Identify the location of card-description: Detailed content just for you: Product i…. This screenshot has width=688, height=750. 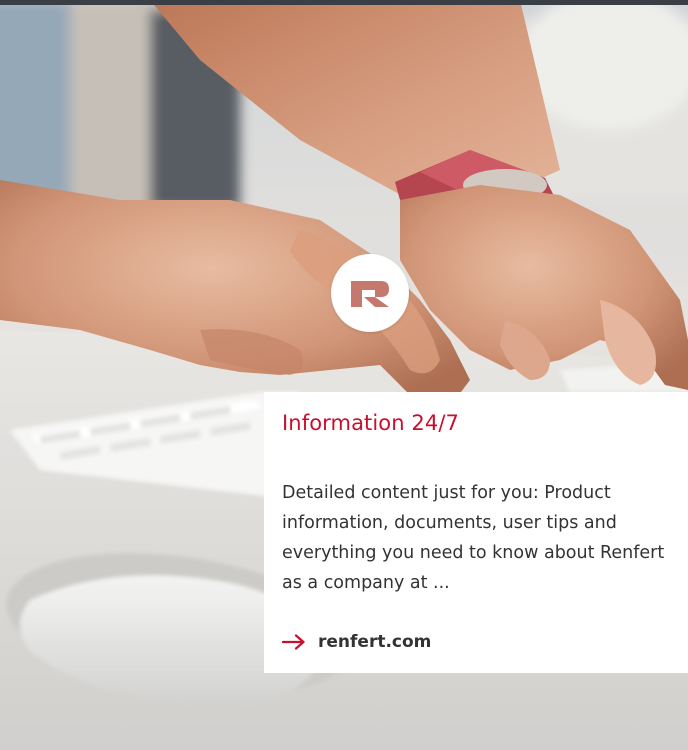
(473, 538).